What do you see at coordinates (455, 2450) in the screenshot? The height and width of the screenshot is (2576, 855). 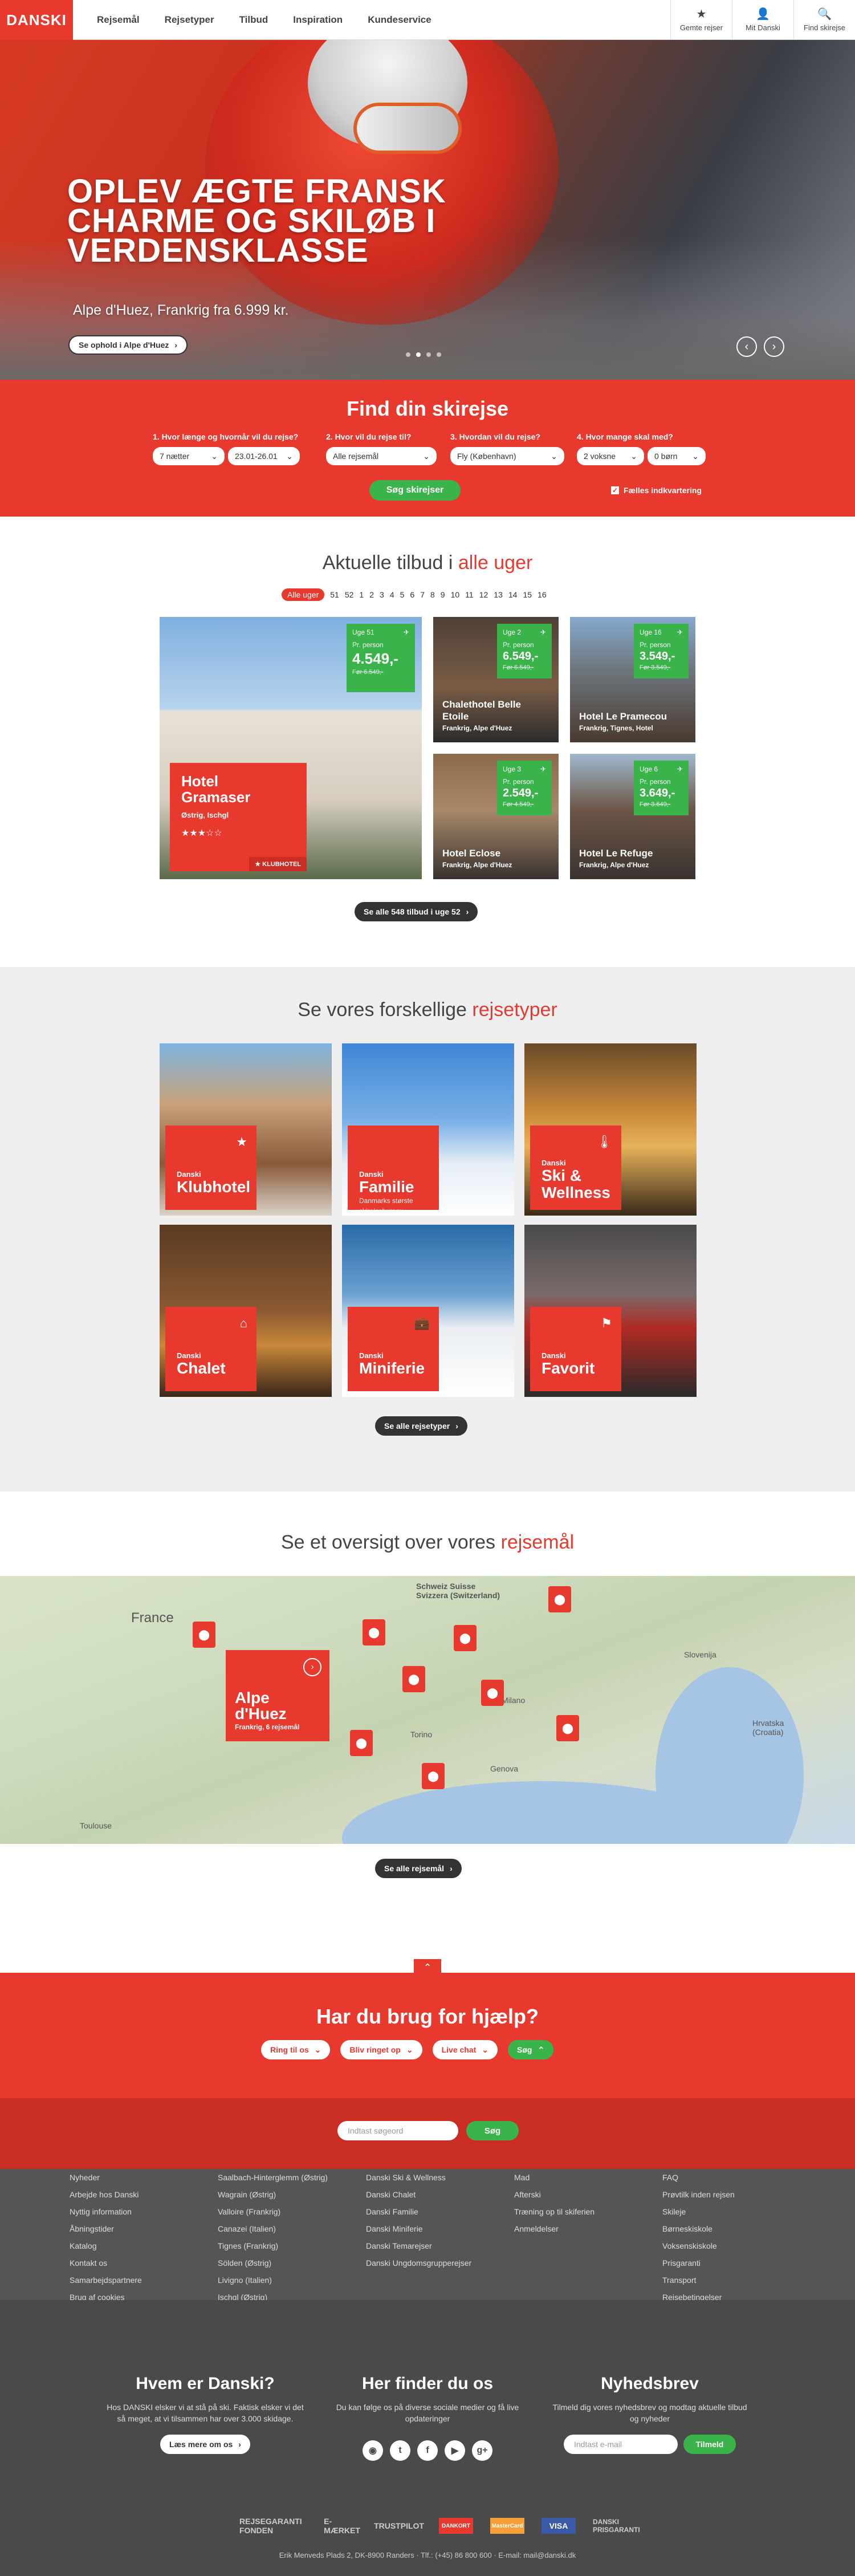 I see `youtube-icon: ▶` at bounding box center [455, 2450].